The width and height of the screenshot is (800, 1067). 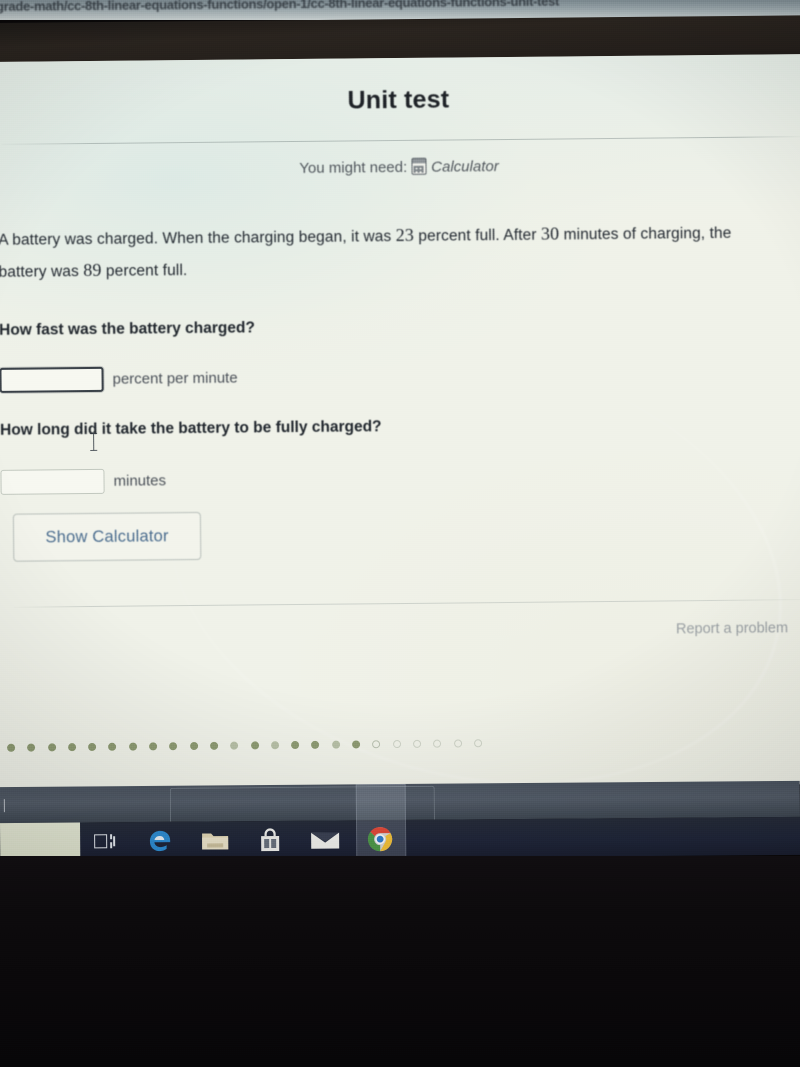 I want to click on progress-dots, so click(x=244, y=745).